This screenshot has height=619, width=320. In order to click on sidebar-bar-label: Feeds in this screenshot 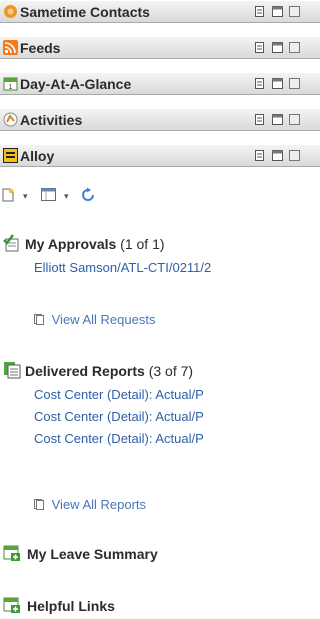, I will do `click(40, 48)`.